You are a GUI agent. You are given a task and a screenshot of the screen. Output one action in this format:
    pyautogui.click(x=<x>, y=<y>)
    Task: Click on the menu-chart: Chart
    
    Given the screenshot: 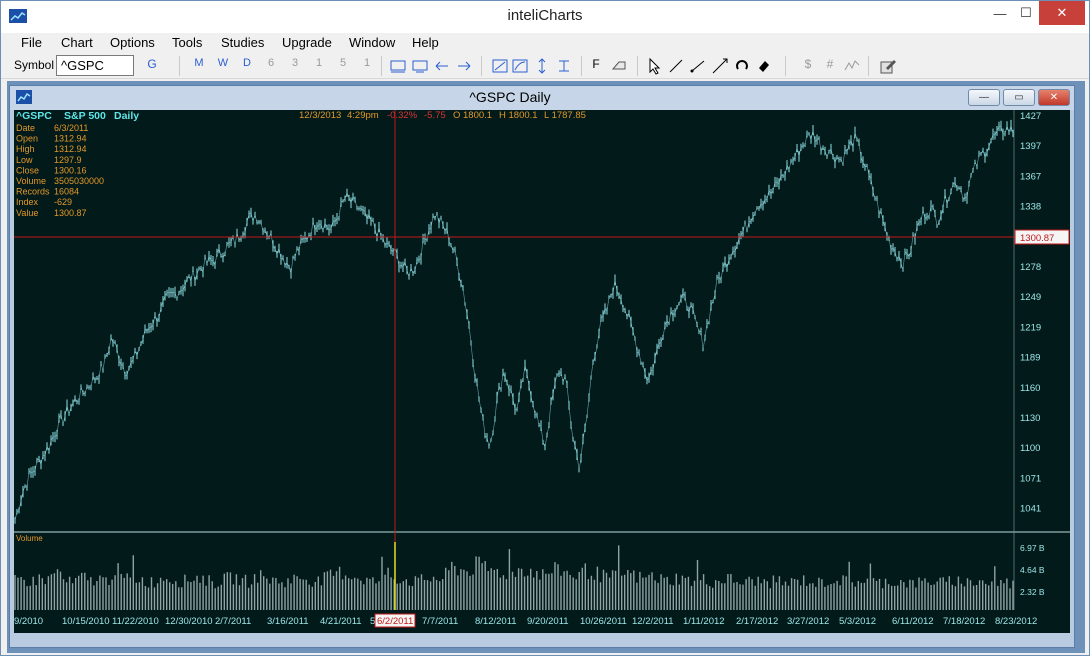 What is the action you would take?
    pyautogui.click(x=77, y=42)
    